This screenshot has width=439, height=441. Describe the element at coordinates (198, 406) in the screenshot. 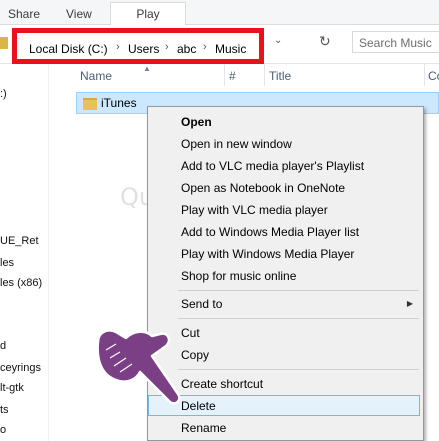

I see `menu-item-delete-label: Delete` at that location.